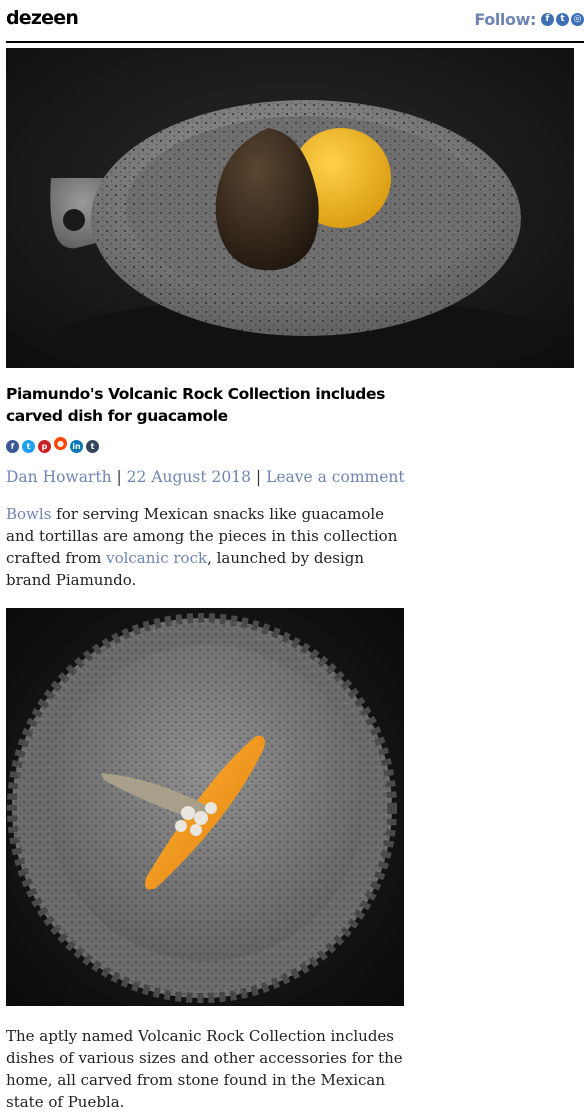  I want to click on instagram-icon: ◎, so click(577, 19).